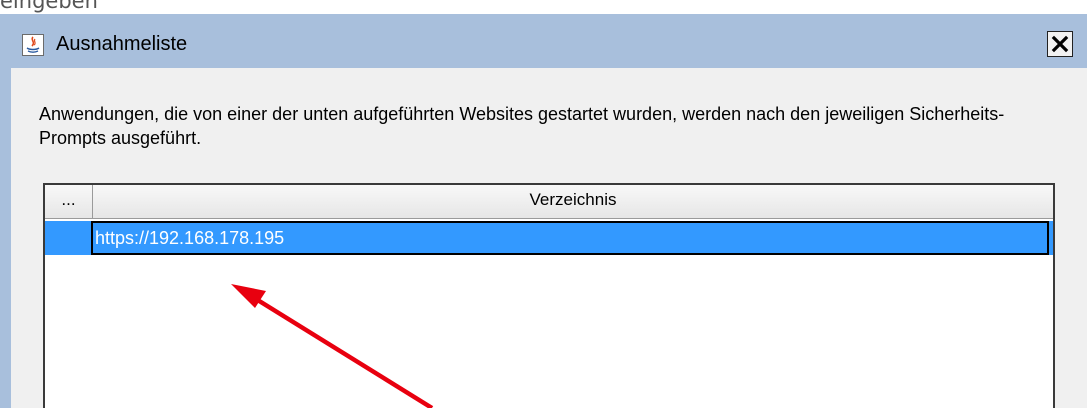  I want to click on table-header: ... Verzeichnis, so click(549, 202).